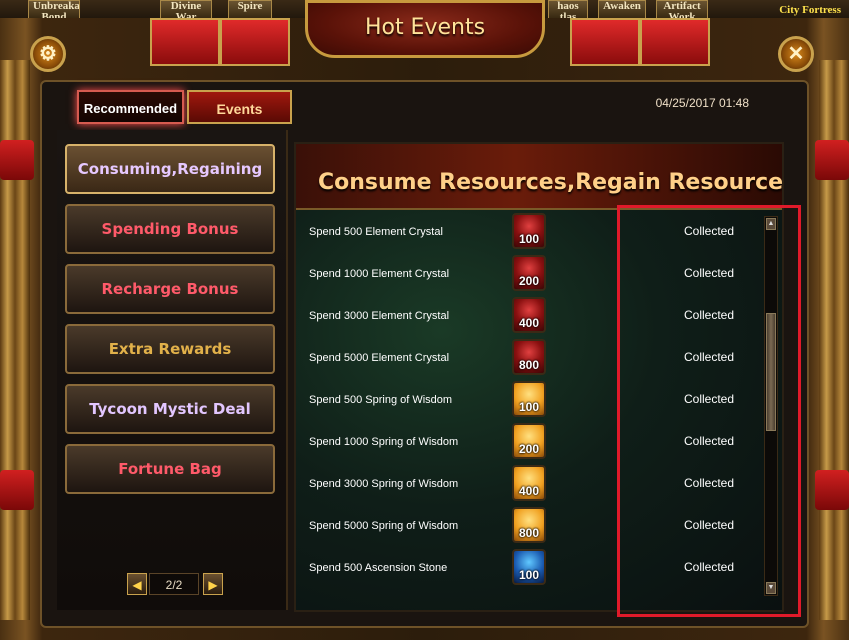 The width and height of the screenshot is (849, 640). What do you see at coordinates (682, 10) in the screenshot?
I see `top-tab-5: Artifact Work` at bounding box center [682, 10].